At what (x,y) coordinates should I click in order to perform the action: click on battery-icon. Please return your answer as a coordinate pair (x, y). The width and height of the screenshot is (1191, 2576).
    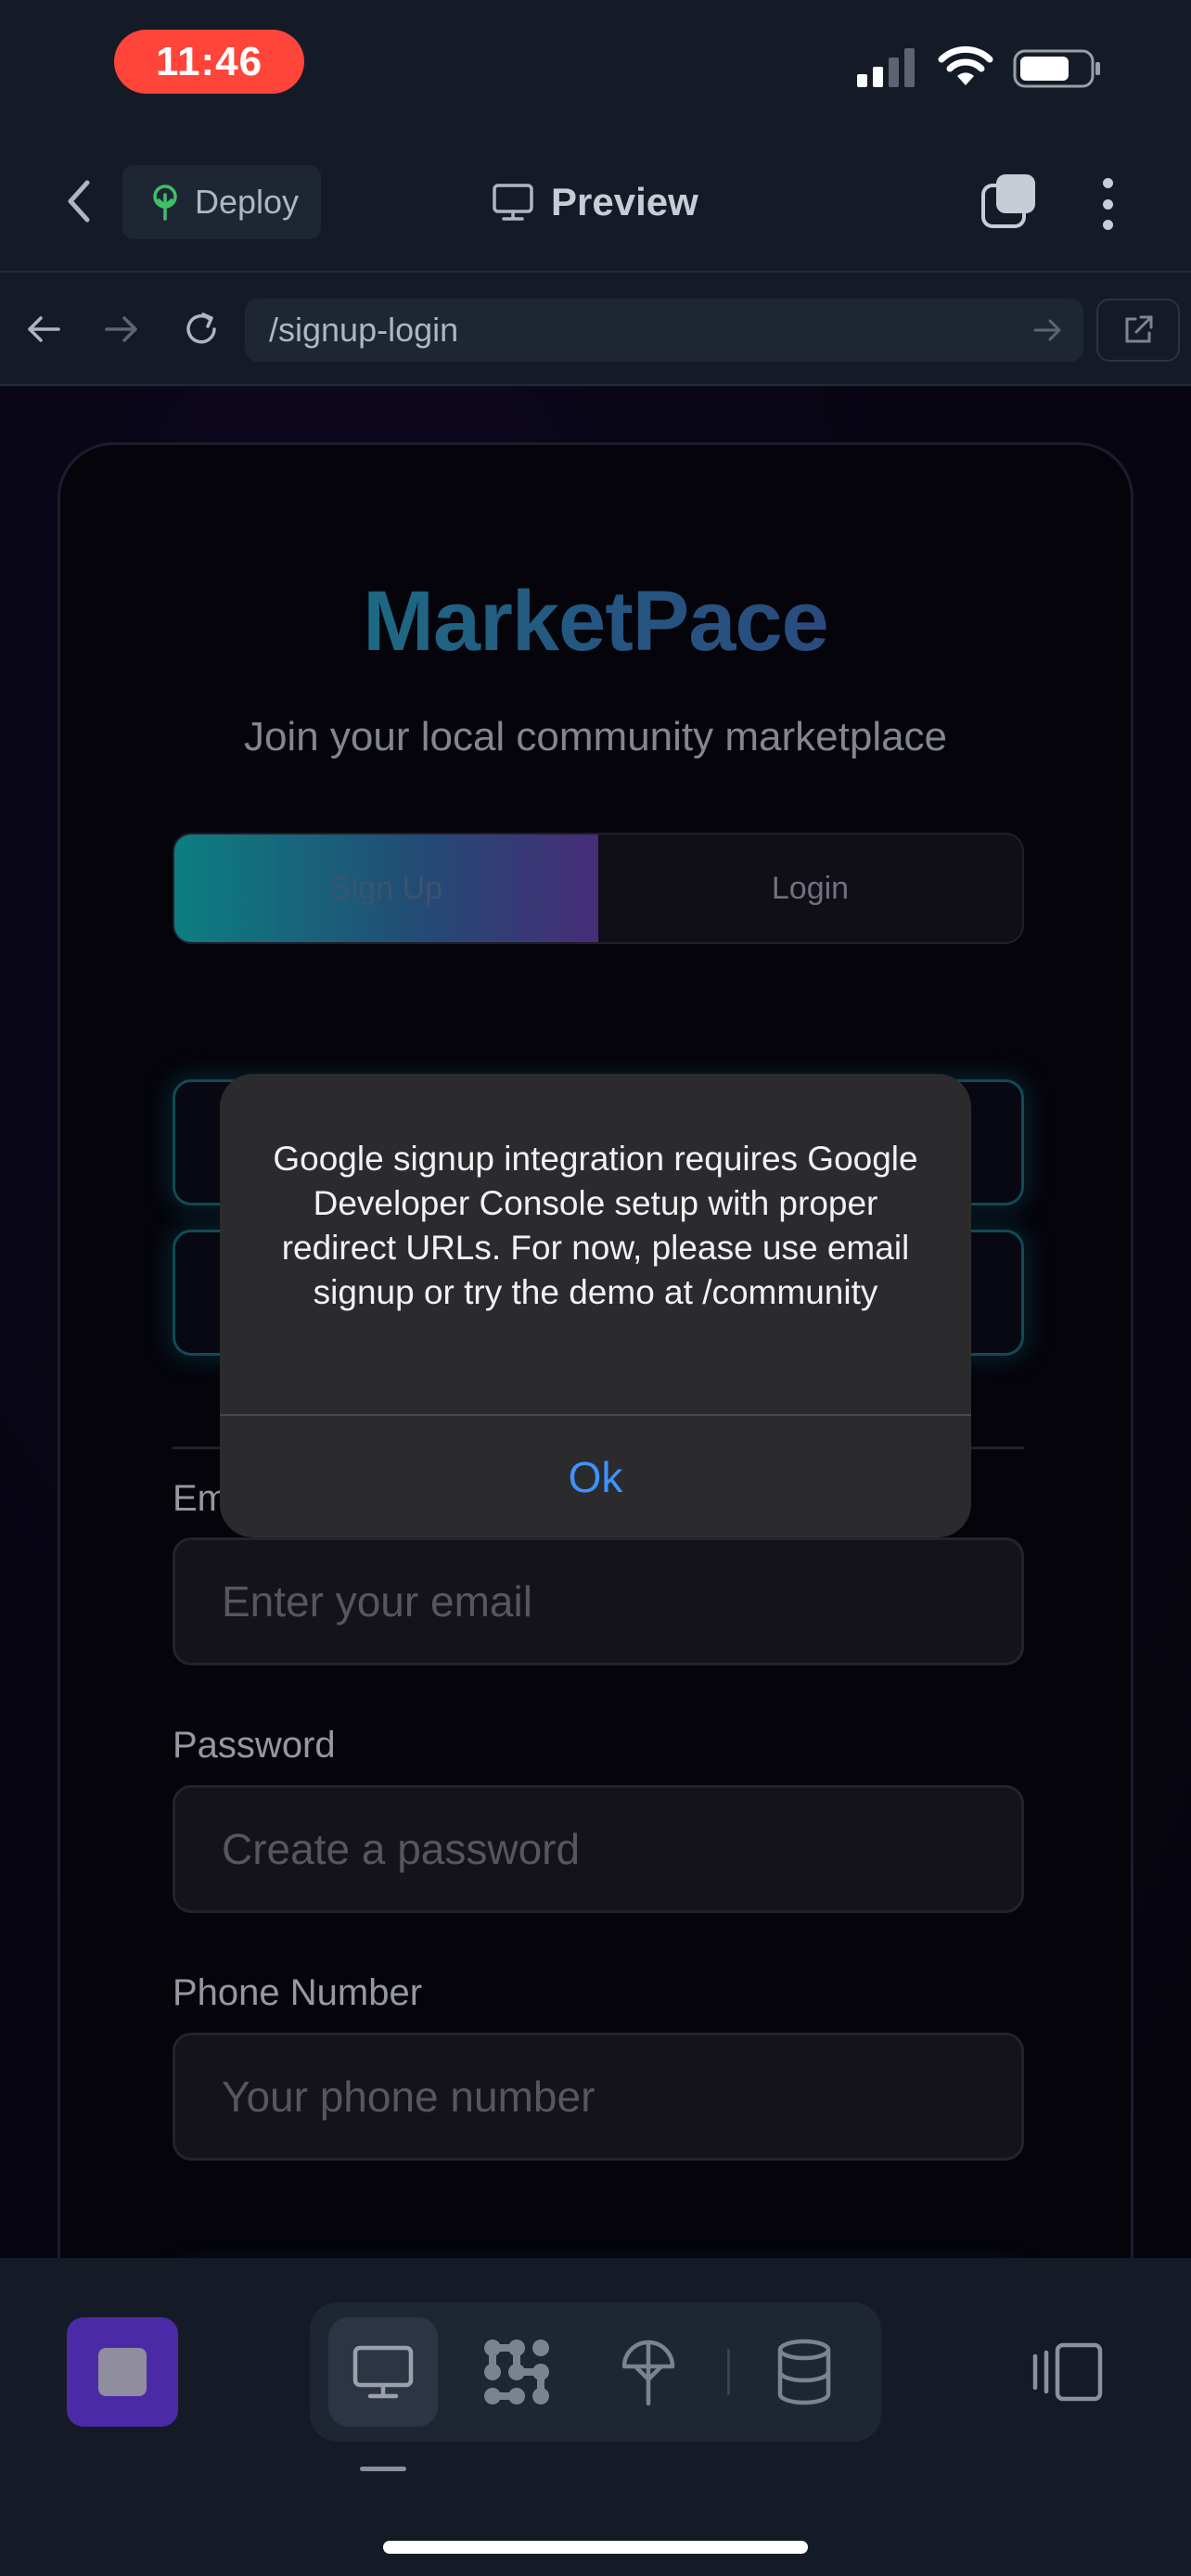
    Looking at the image, I should click on (1056, 68).